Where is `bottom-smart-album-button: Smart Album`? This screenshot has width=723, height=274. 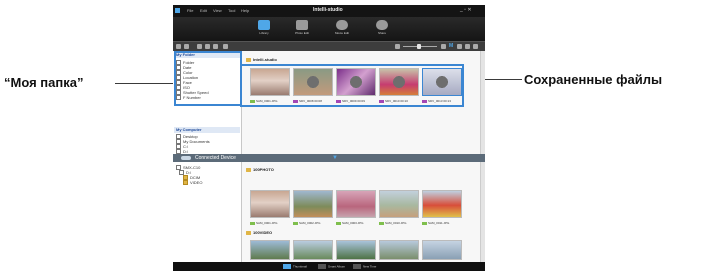 bottom-smart-album-button: Smart Album is located at coordinates (331, 266).